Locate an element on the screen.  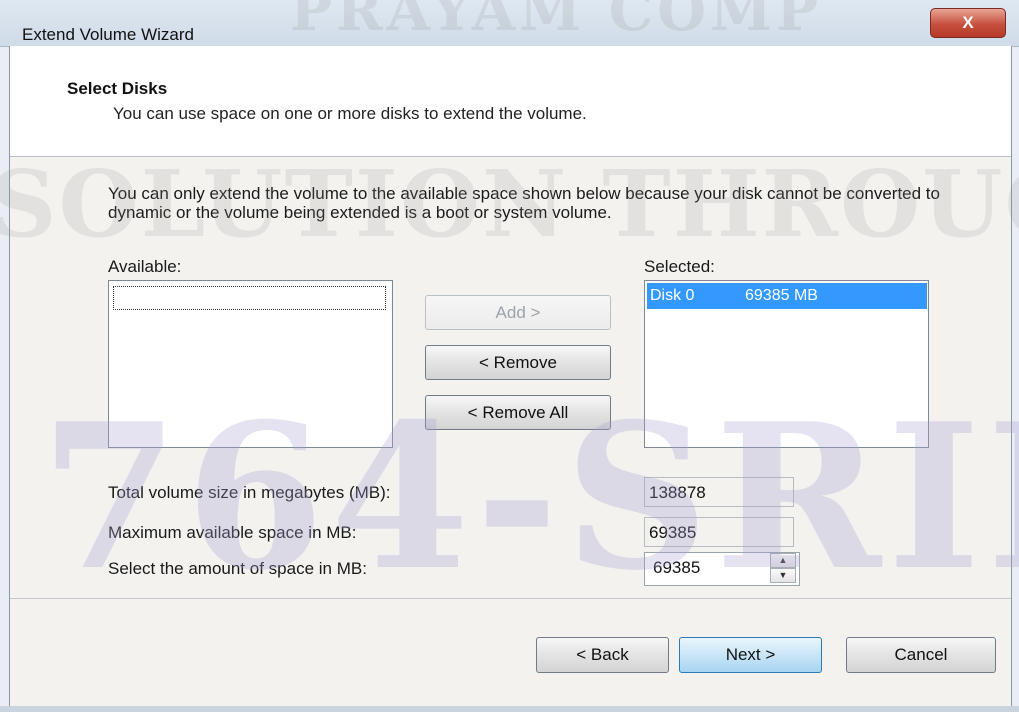
arrow-up-icon: ▲ is located at coordinates (783, 560).